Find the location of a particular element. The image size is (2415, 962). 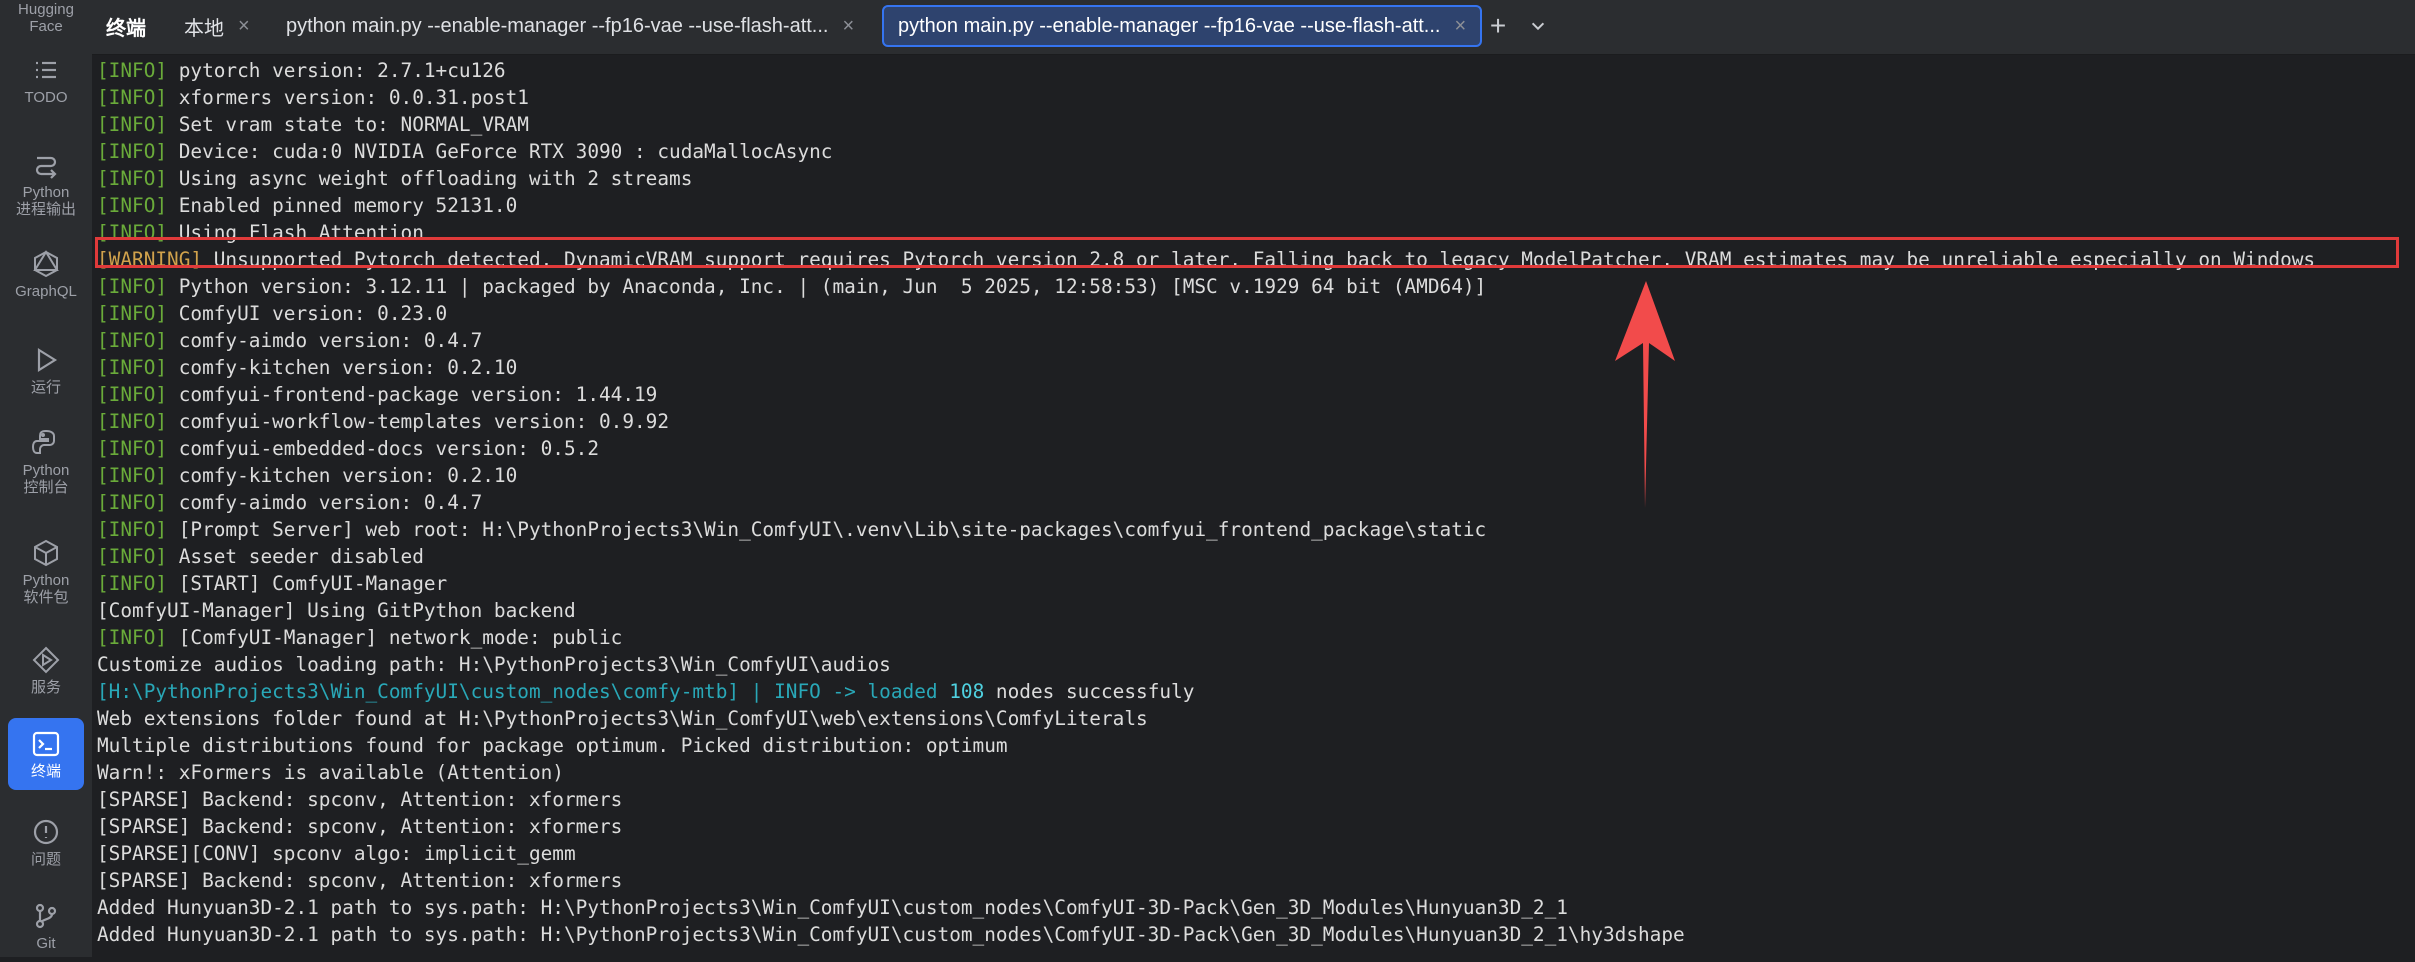

sidebar-item-services: 服务 is located at coordinates (46, 670).